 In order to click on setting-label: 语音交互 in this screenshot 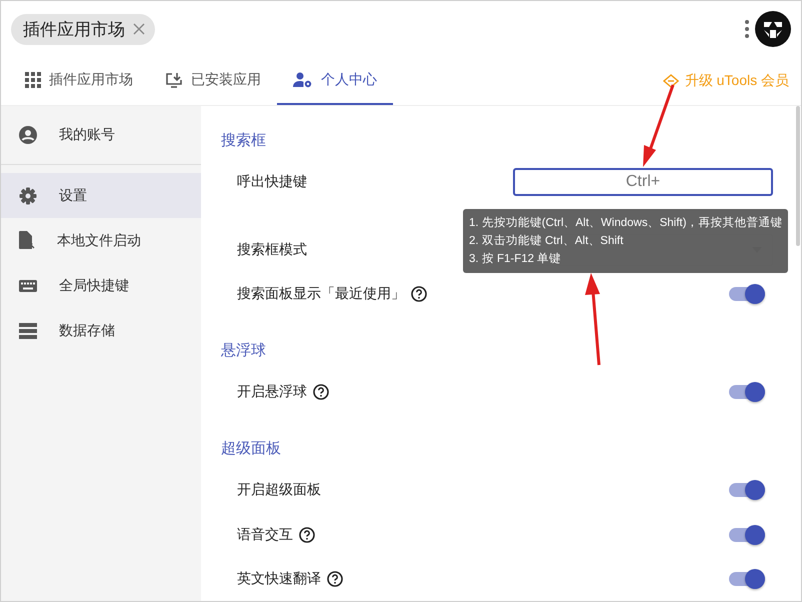, I will do `click(265, 535)`.